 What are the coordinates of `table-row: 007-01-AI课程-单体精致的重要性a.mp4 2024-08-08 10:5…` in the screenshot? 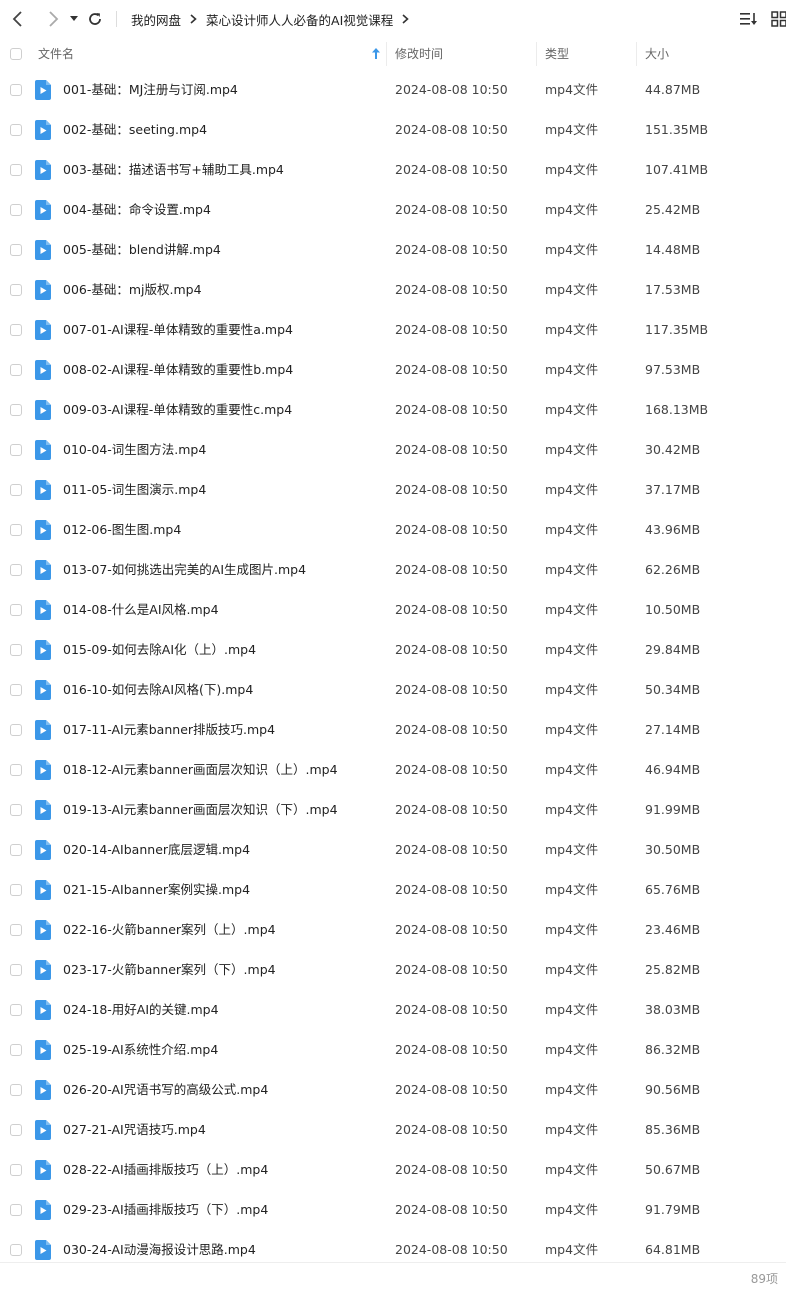 It's located at (393, 330).